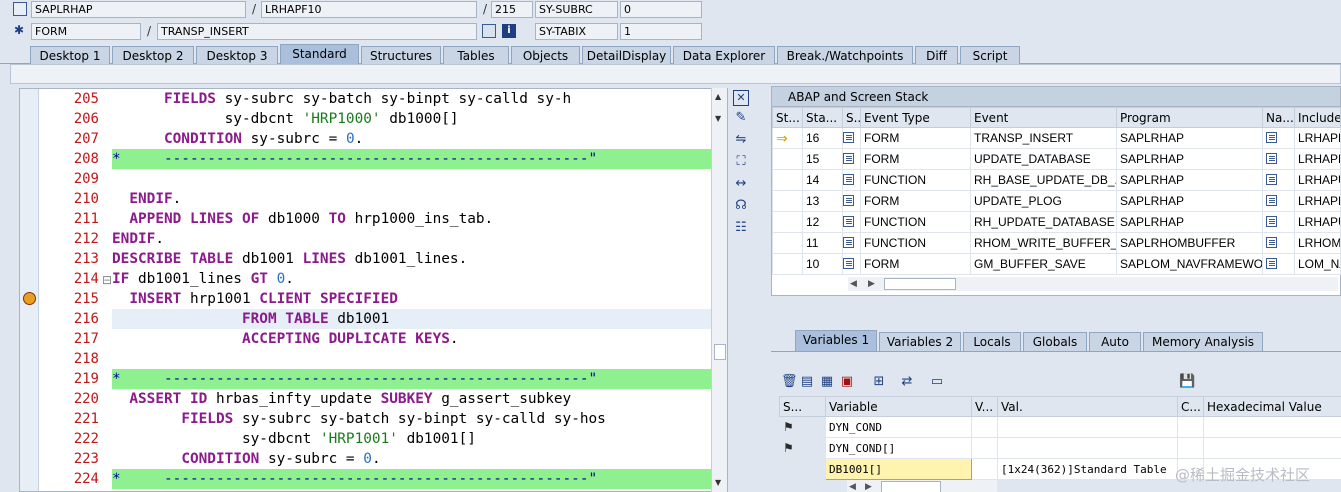 The width and height of the screenshot is (1341, 492). What do you see at coordinates (741, 206) in the screenshot?
I see `services-icon: ☊` at bounding box center [741, 206].